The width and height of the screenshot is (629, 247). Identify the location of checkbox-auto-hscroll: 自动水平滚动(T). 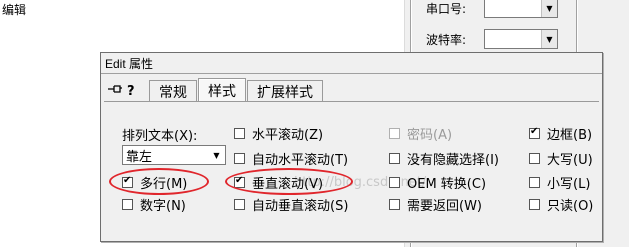
(291, 158).